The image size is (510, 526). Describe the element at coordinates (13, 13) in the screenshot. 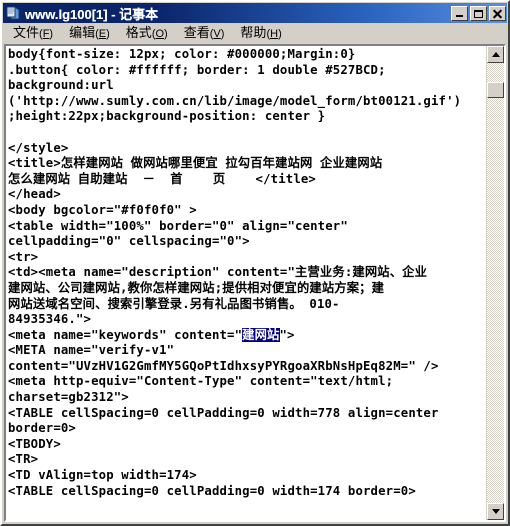

I see `notepad-icon` at that location.